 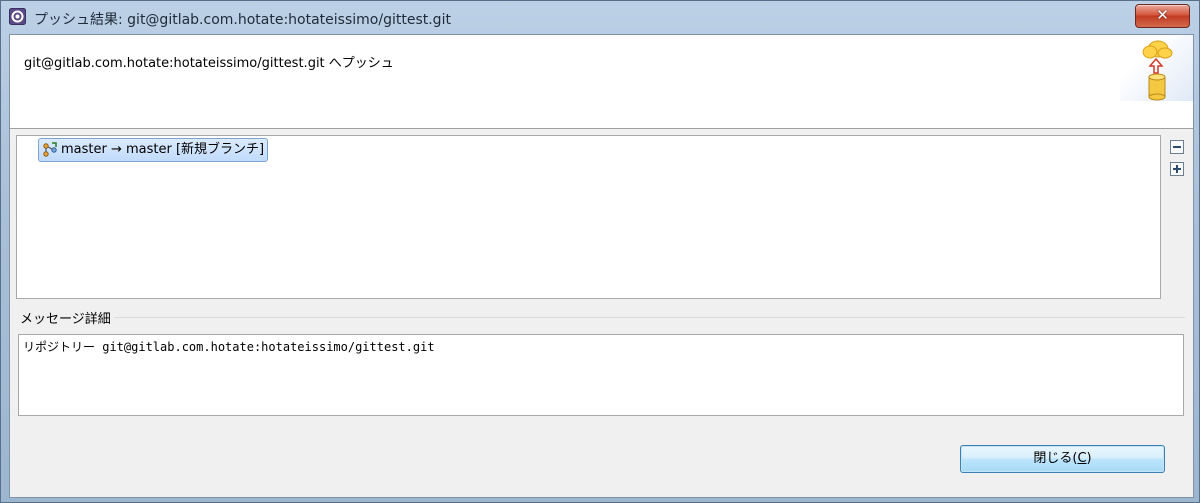 What do you see at coordinates (1089, 458) in the screenshot?
I see `close-button-label-suffix: )` at bounding box center [1089, 458].